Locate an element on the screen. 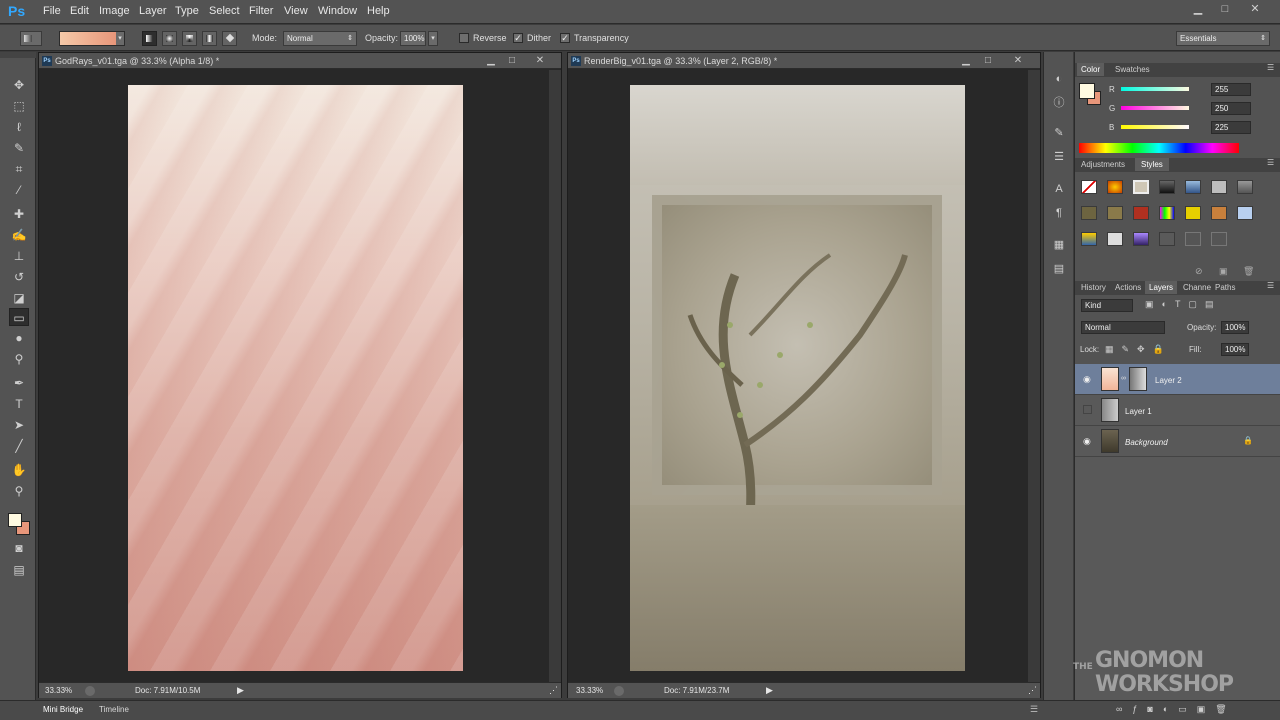 The image size is (1280, 720). blend-mode-select: Normal is located at coordinates (1123, 327).